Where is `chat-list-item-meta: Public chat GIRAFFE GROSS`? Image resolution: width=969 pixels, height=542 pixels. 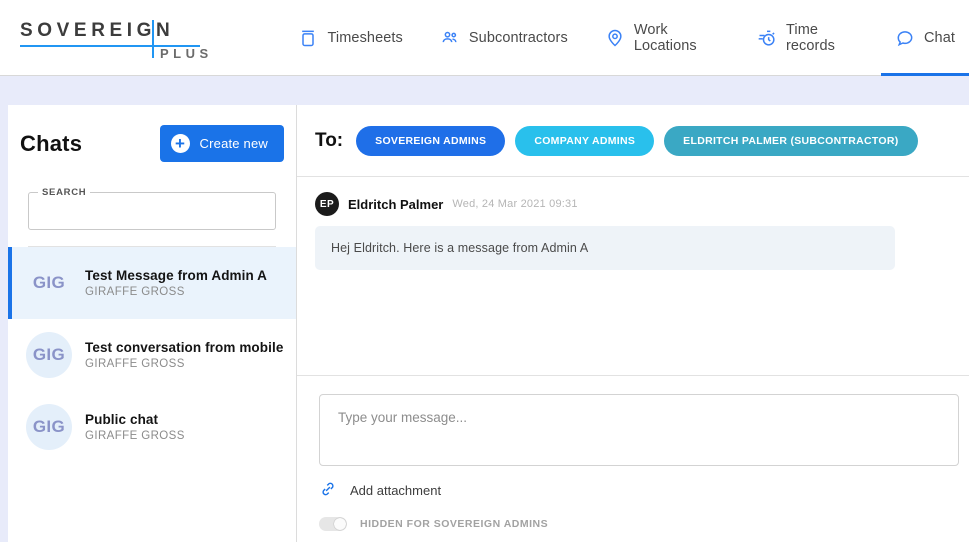
chat-list-item-meta: Public chat GIRAFFE GROSS is located at coordinates (135, 427).